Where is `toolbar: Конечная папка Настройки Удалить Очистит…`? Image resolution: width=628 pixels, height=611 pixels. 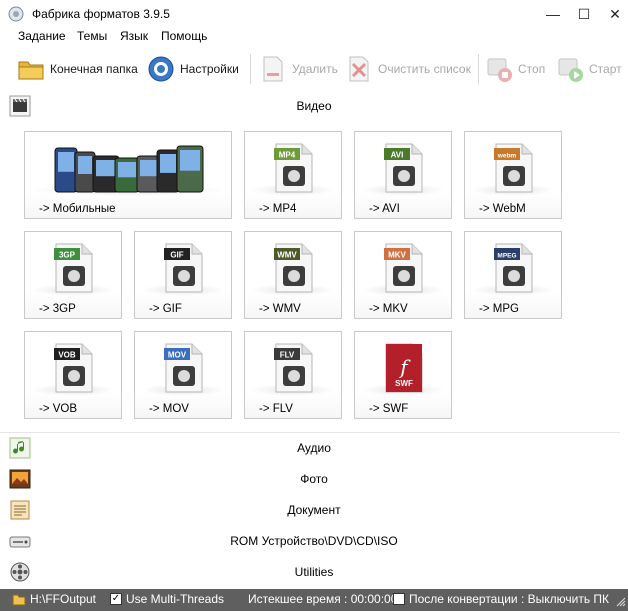
toolbar: Конечная папка Настройки Удалить Очистит… is located at coordinates (314, 69).